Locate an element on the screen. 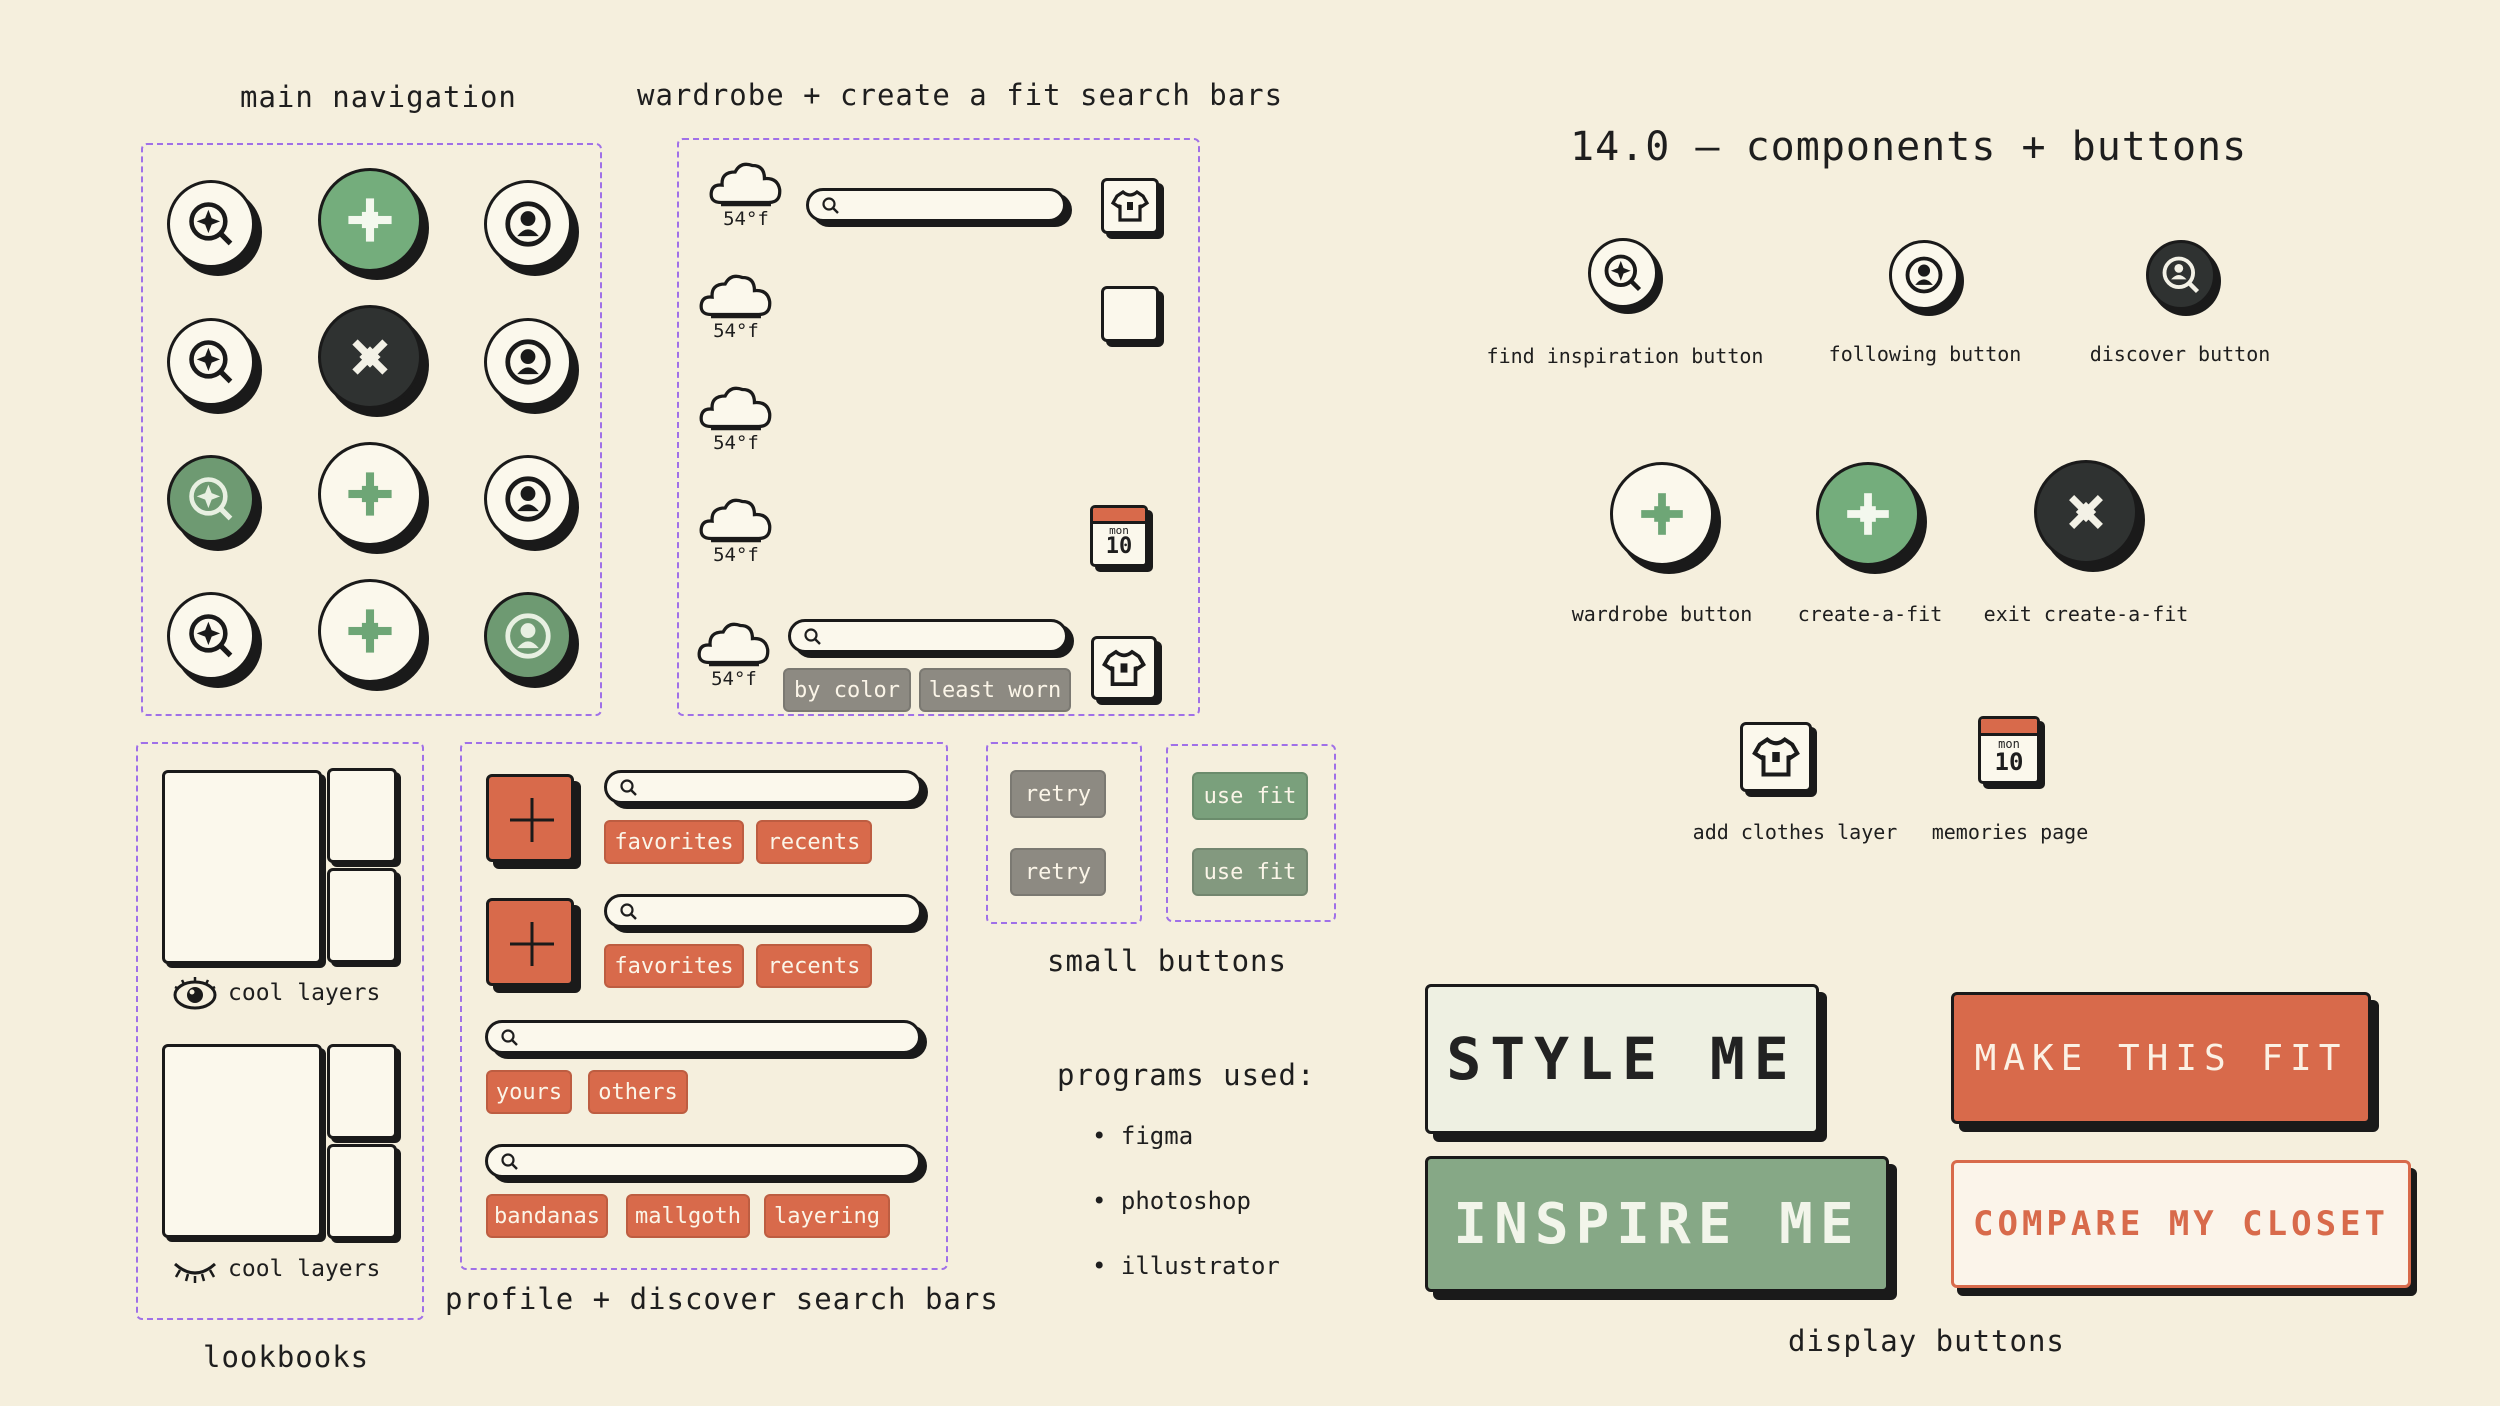 Image resolution: width=2500 pixels, height=1406 pixels. program-list-item: • illustrator is located at coordinates (1186, 1266).